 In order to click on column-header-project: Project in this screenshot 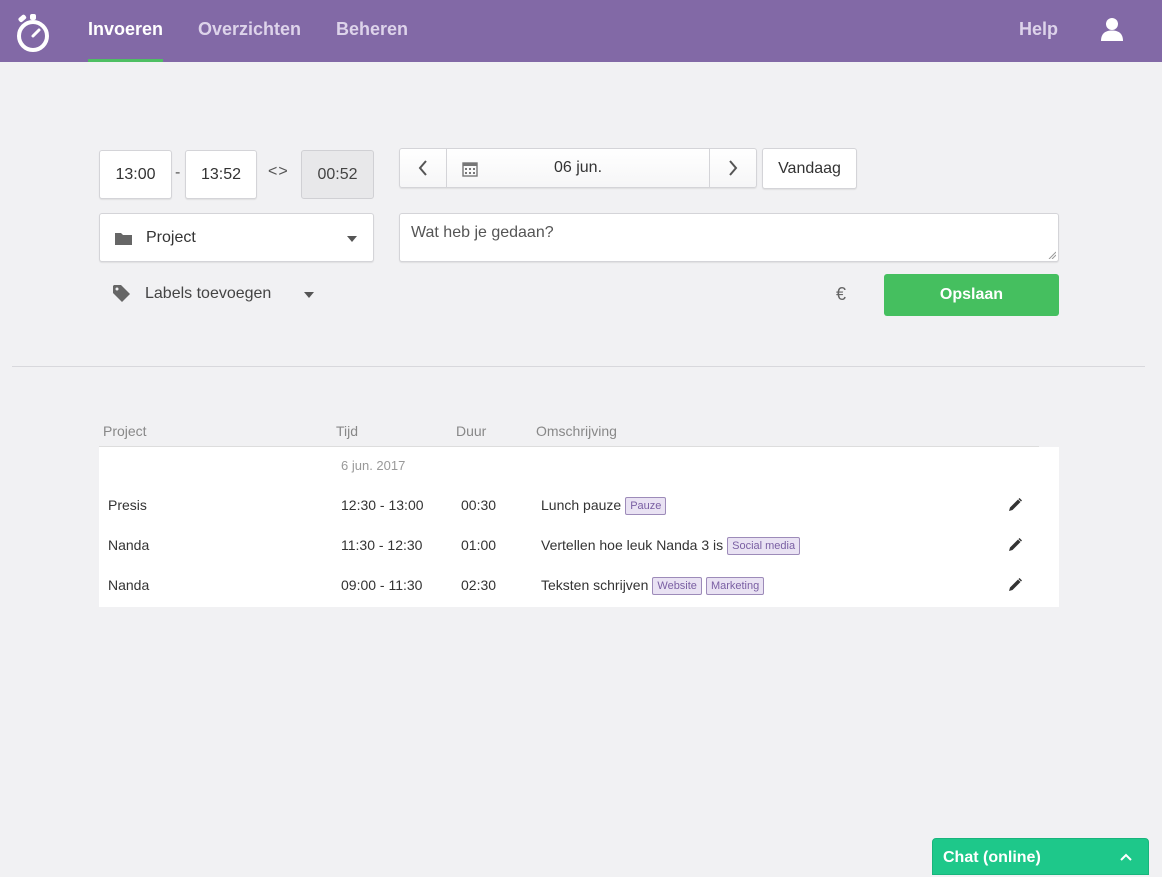, I will do `click(125, 431)`.